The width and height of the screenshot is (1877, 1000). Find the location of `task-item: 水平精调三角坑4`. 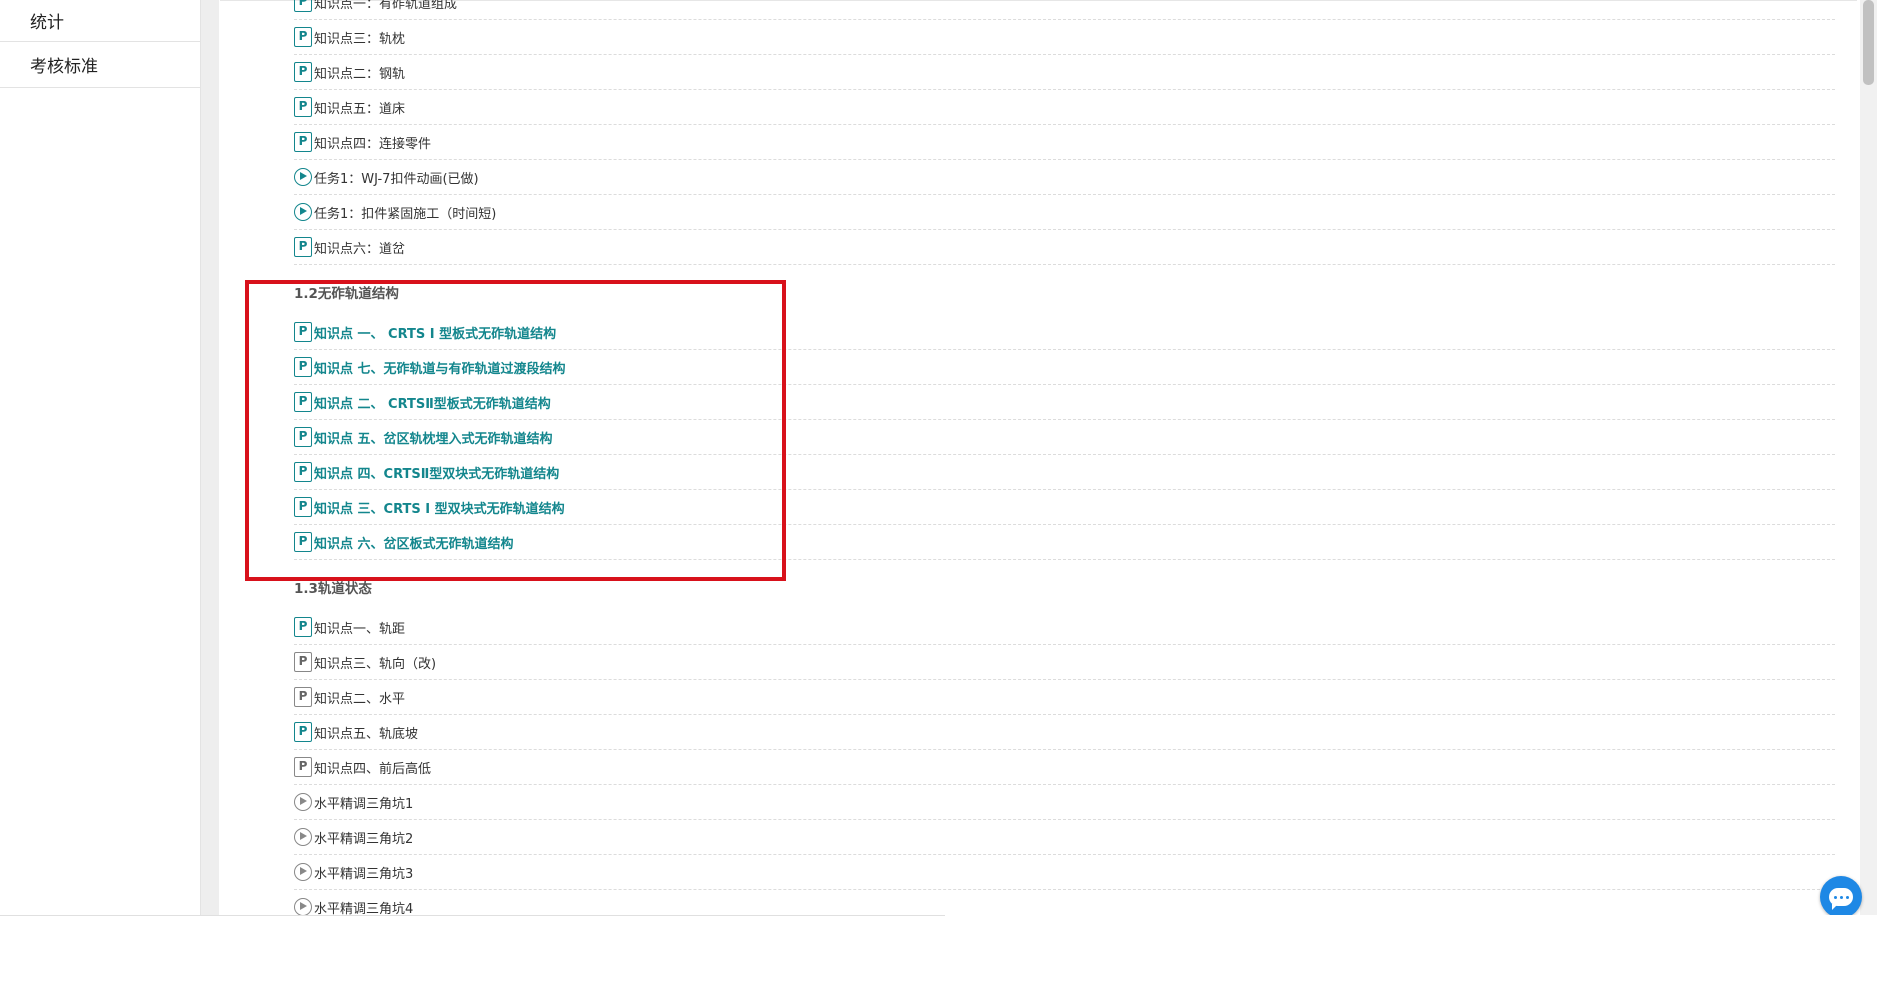

task-item: 水平精调三角坑4 is located at coordinates (1064, 902).